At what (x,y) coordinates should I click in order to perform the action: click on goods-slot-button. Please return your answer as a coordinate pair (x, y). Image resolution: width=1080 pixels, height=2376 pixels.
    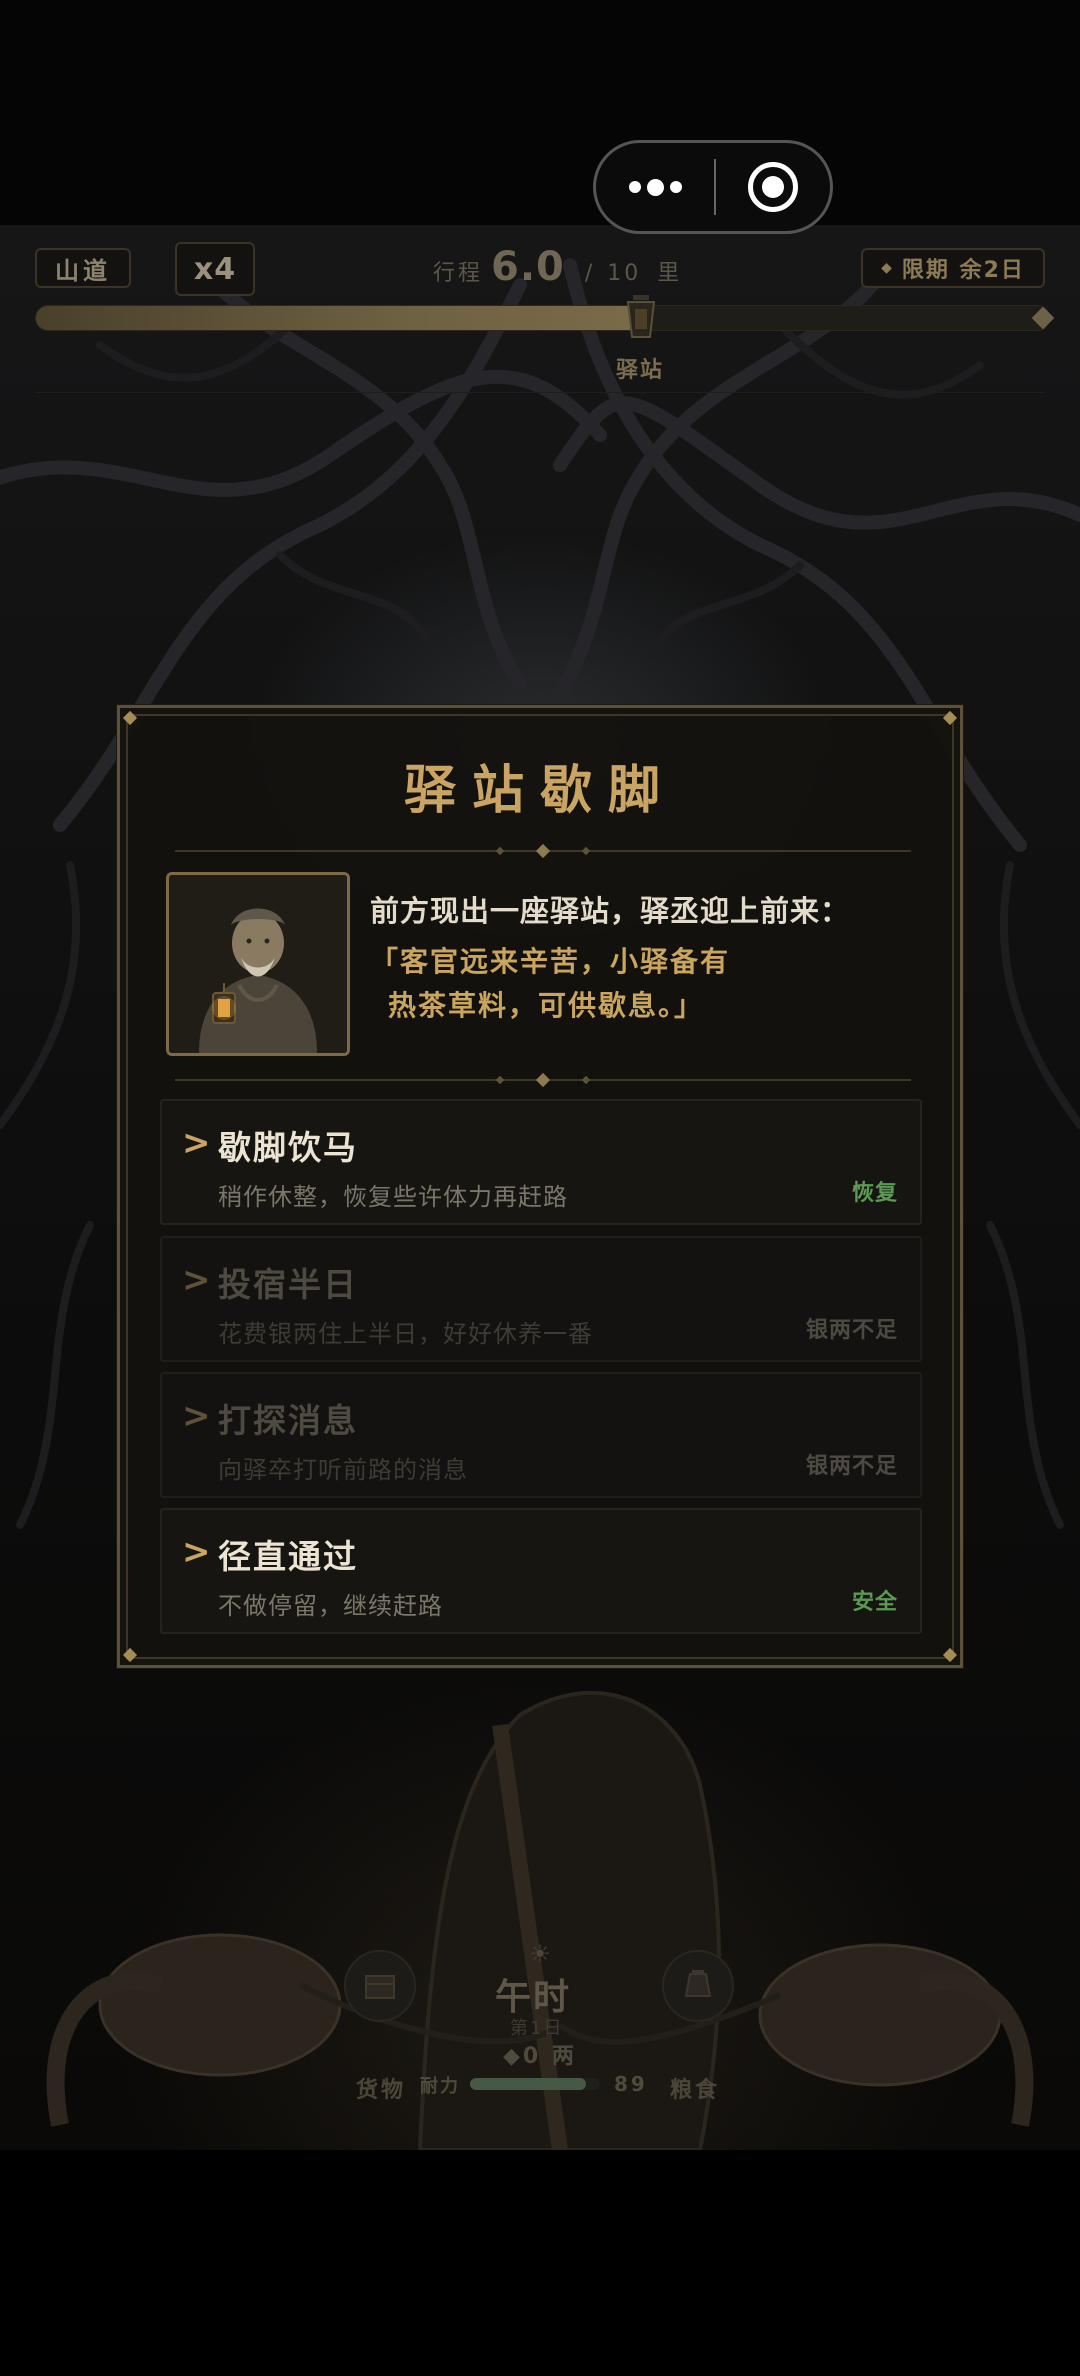
    Looking at the image, I should click on (380, 1986).